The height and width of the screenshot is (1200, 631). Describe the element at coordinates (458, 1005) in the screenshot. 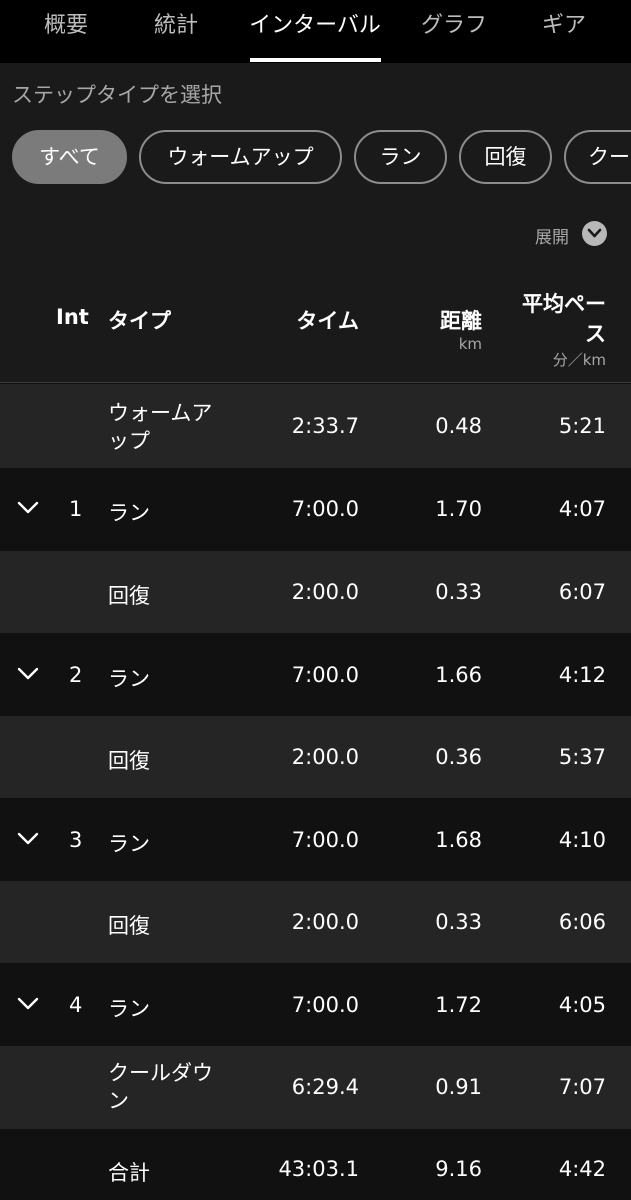

I see `row-distance: 1.72` at that location.